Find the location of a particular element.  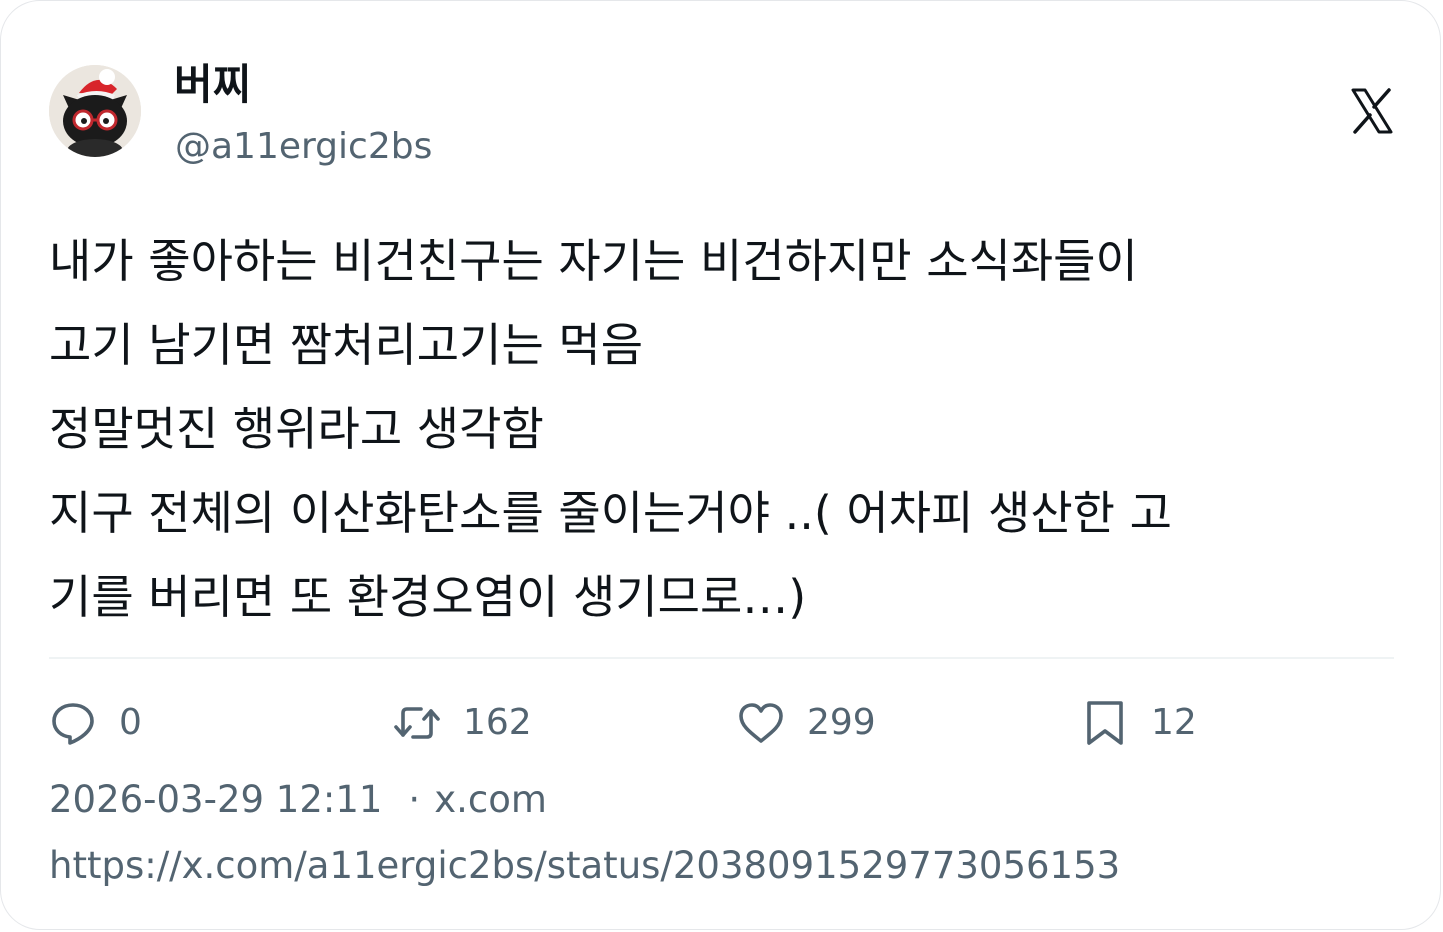

repost-icon is located at coordinates (417, 723).